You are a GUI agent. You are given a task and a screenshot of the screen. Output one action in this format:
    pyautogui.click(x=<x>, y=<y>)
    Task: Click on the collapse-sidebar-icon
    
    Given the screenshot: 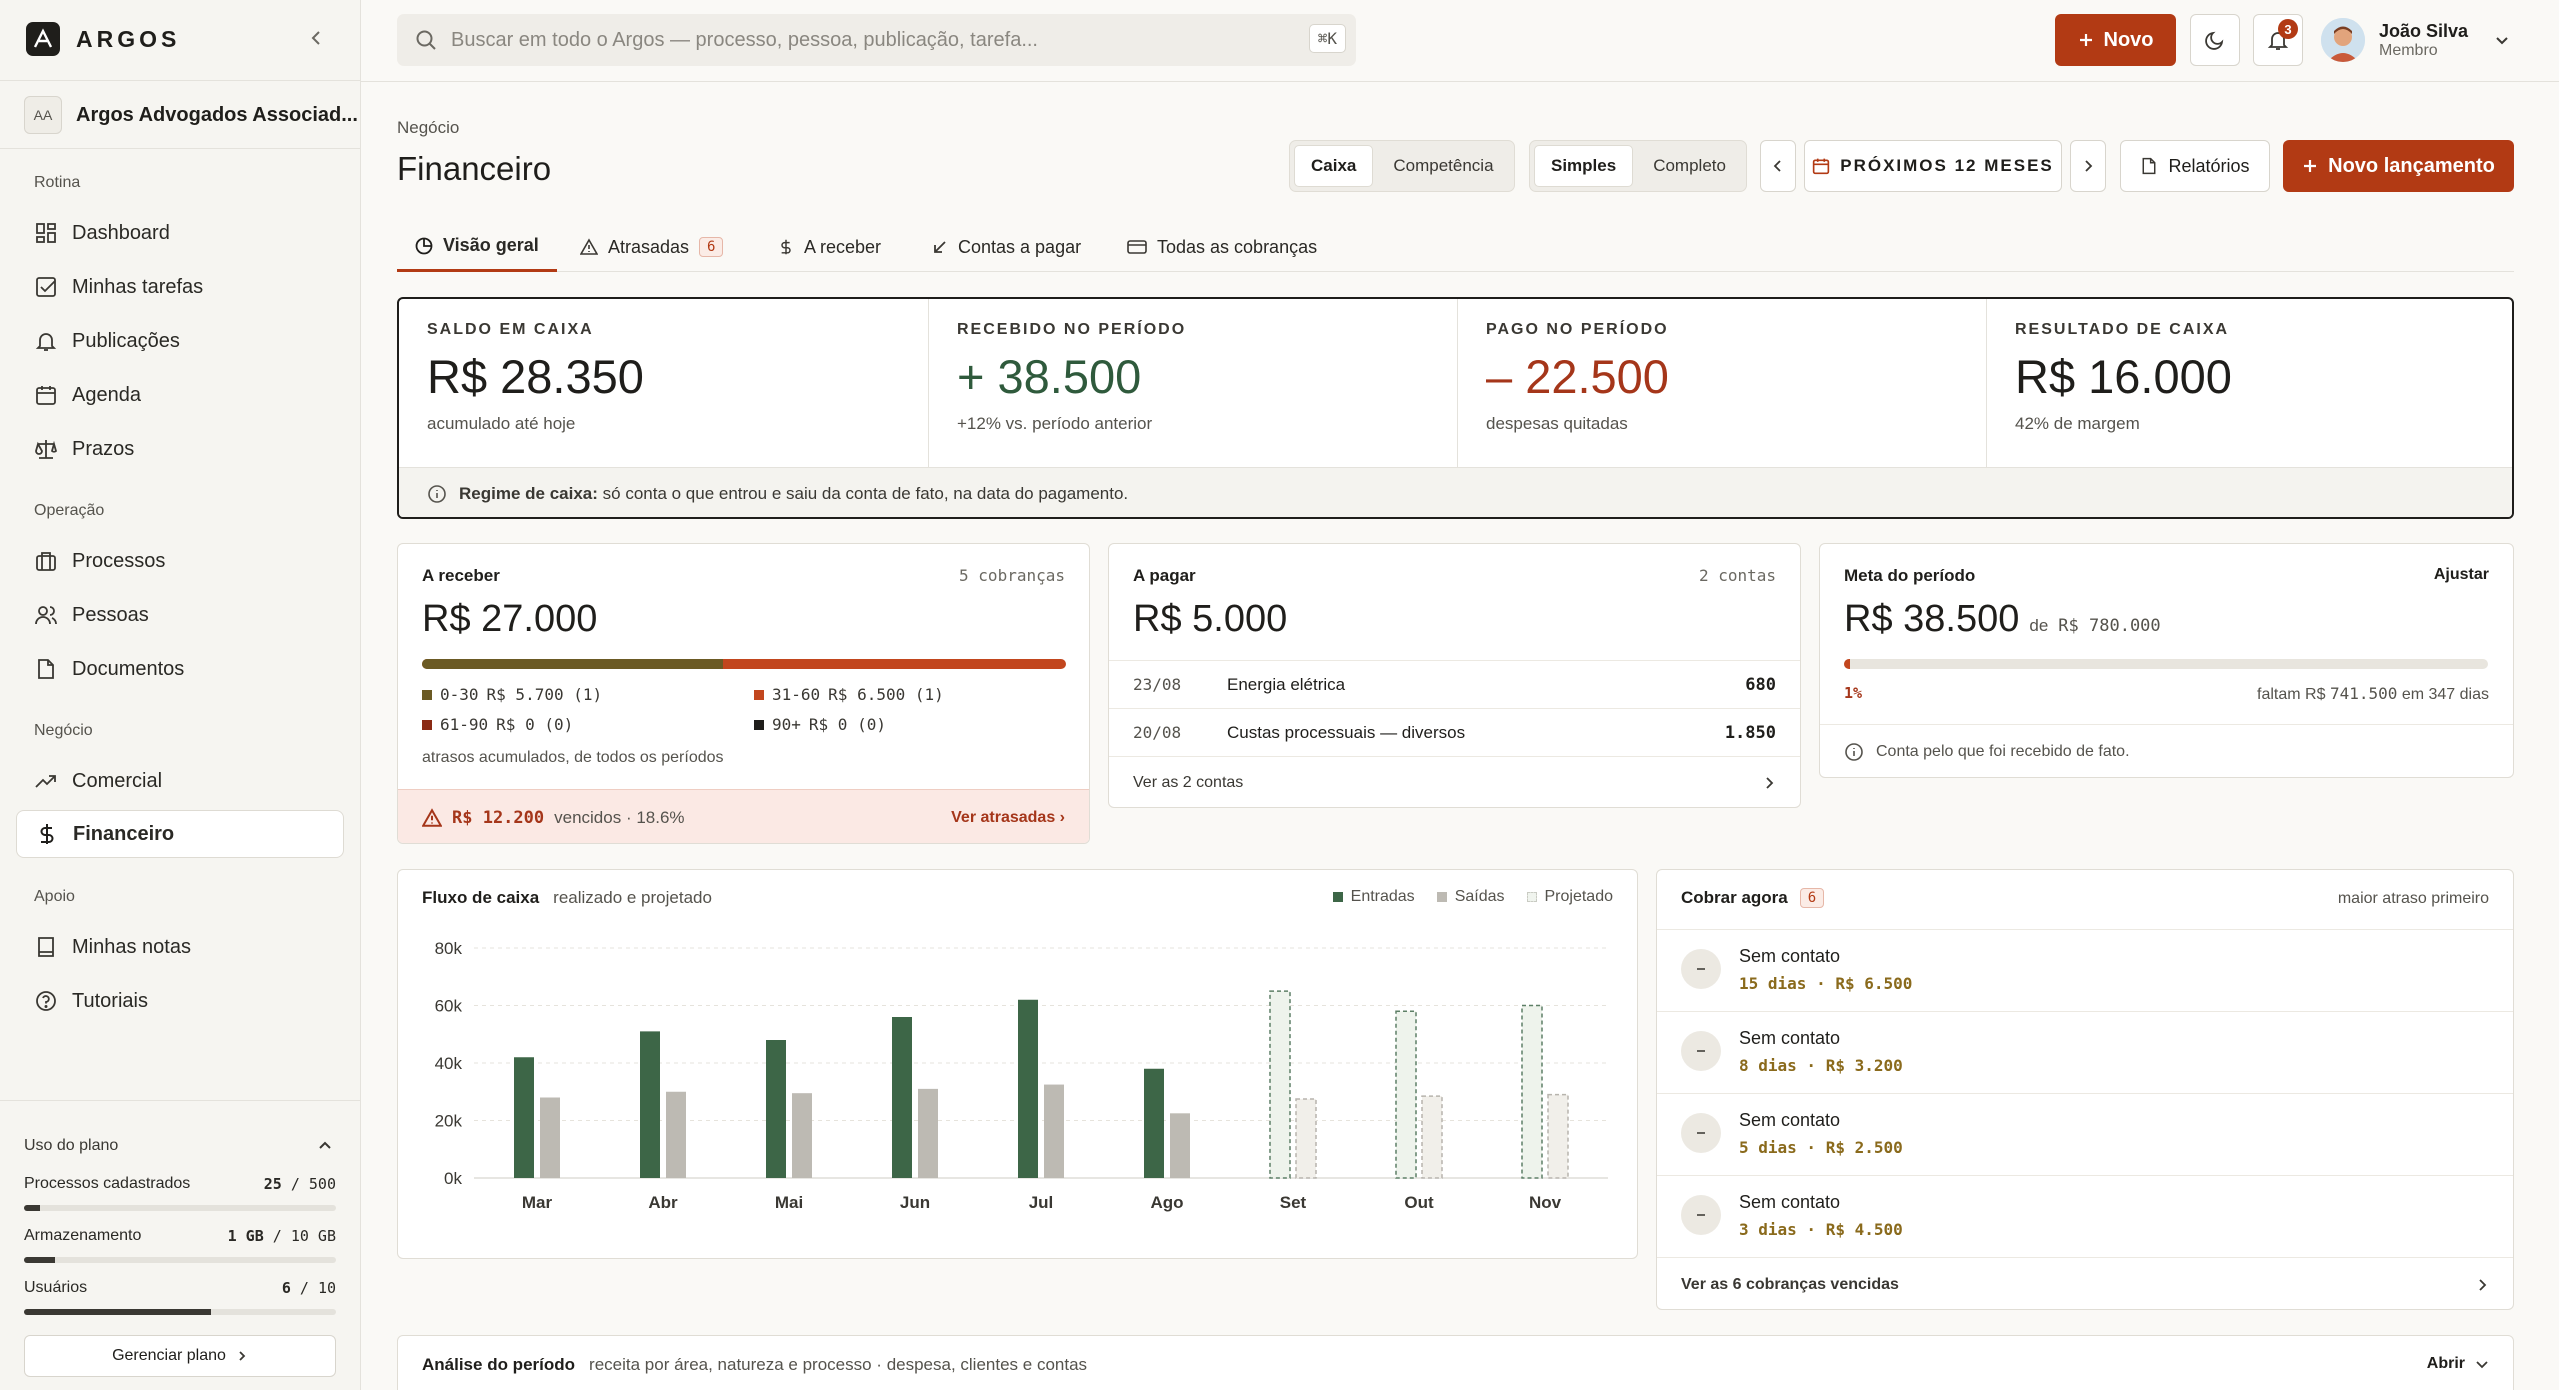 What is the action you would take?
    pyautogui.click(x=316, y=38)
    